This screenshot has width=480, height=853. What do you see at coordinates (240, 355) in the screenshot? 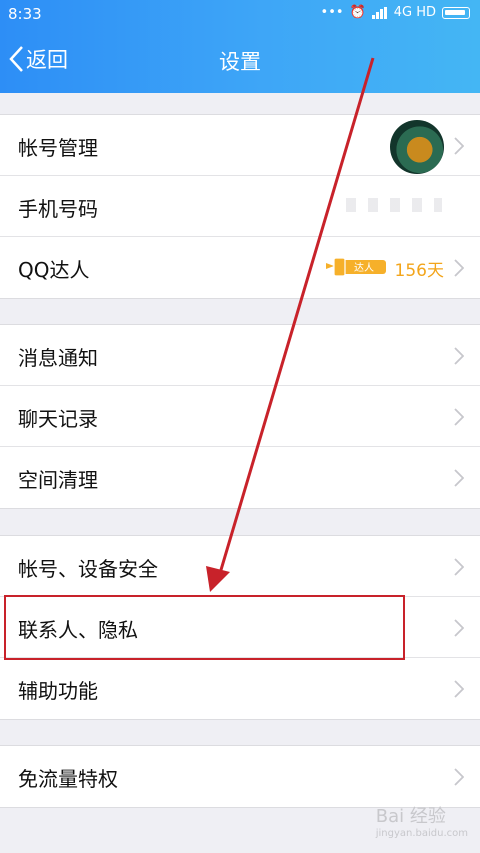
I see `row-message-notification: 消息通知` at bounding box center [240, 355].